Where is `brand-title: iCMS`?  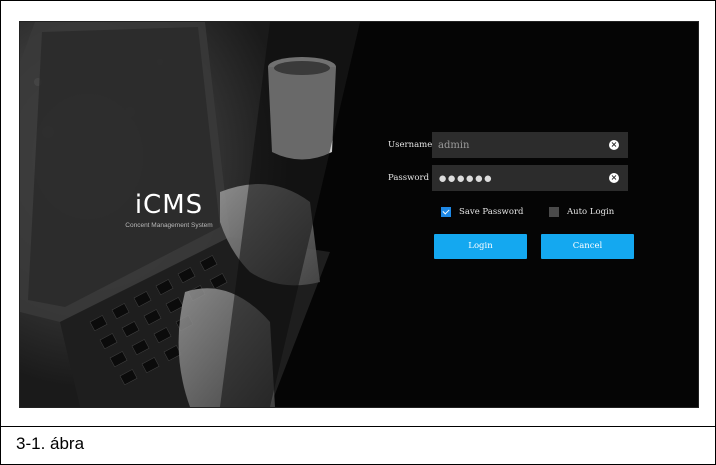
brand-title: iCMS is located at coordinates (169, 205).